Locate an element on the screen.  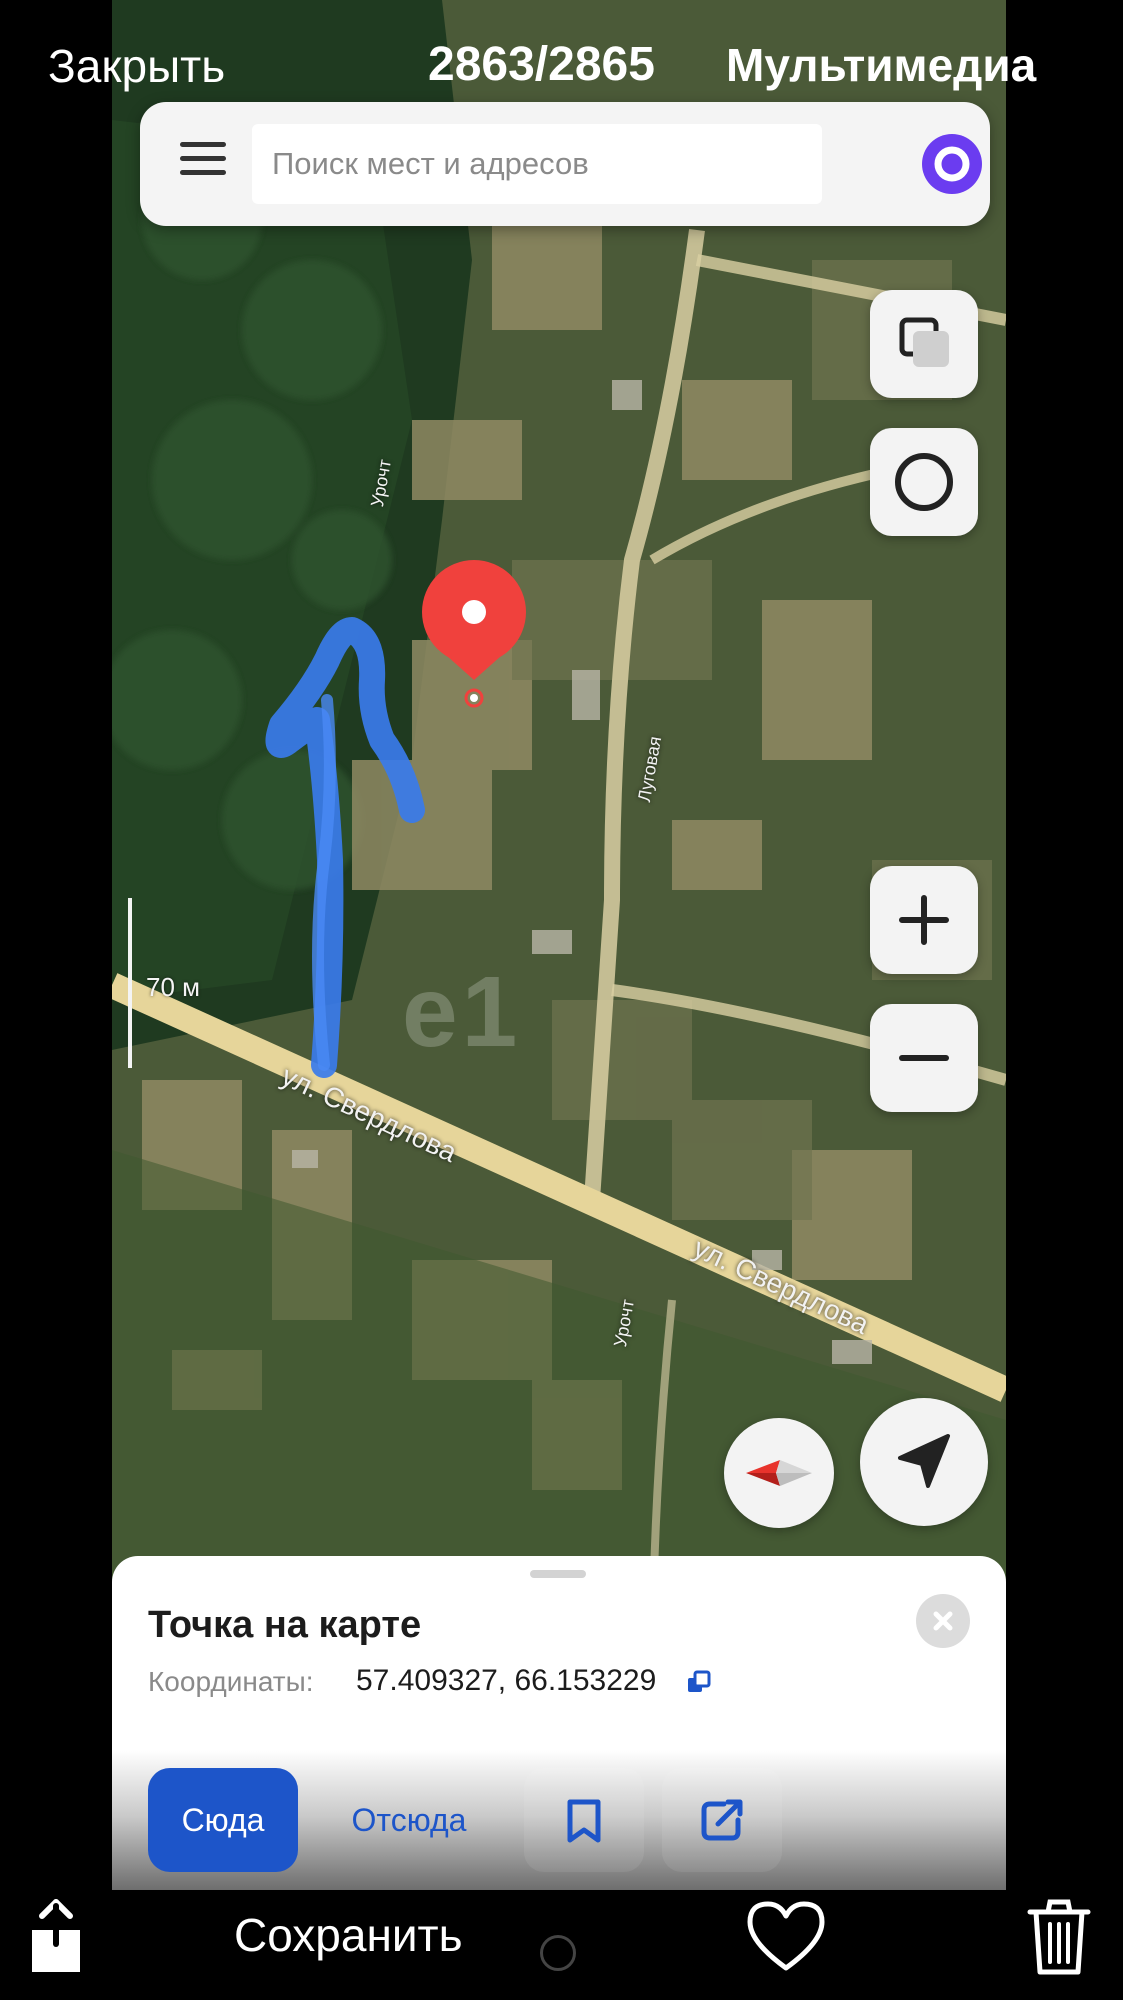
external-link-icon is located at coordinates (722, 1820).